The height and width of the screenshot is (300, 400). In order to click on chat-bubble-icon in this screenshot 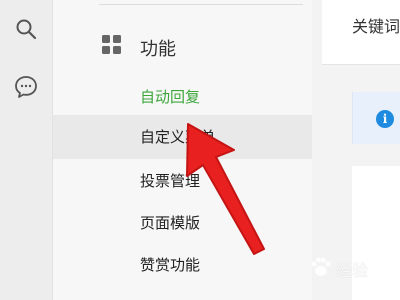, I will do `click(26, 87)`.